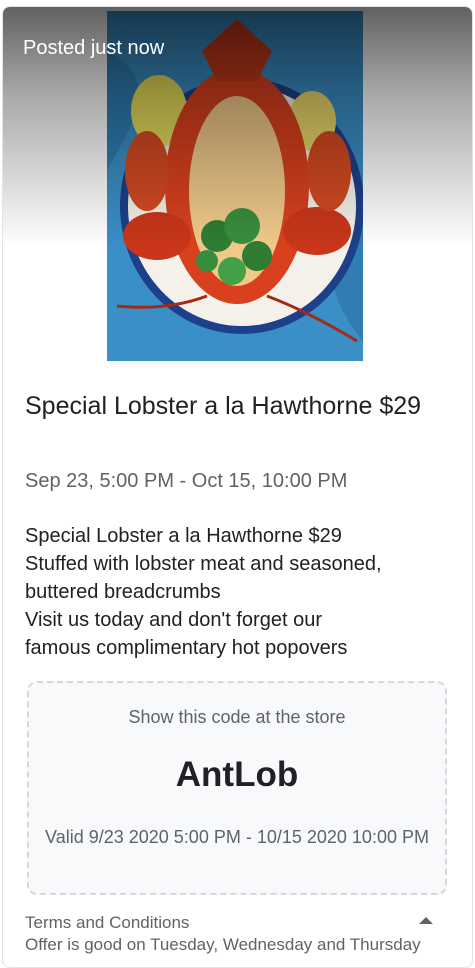  Describe the element at coordinates (203, 564) in the screenshot. I see `description-line: Stuffed with lobster meat and seasoned,` at that location.